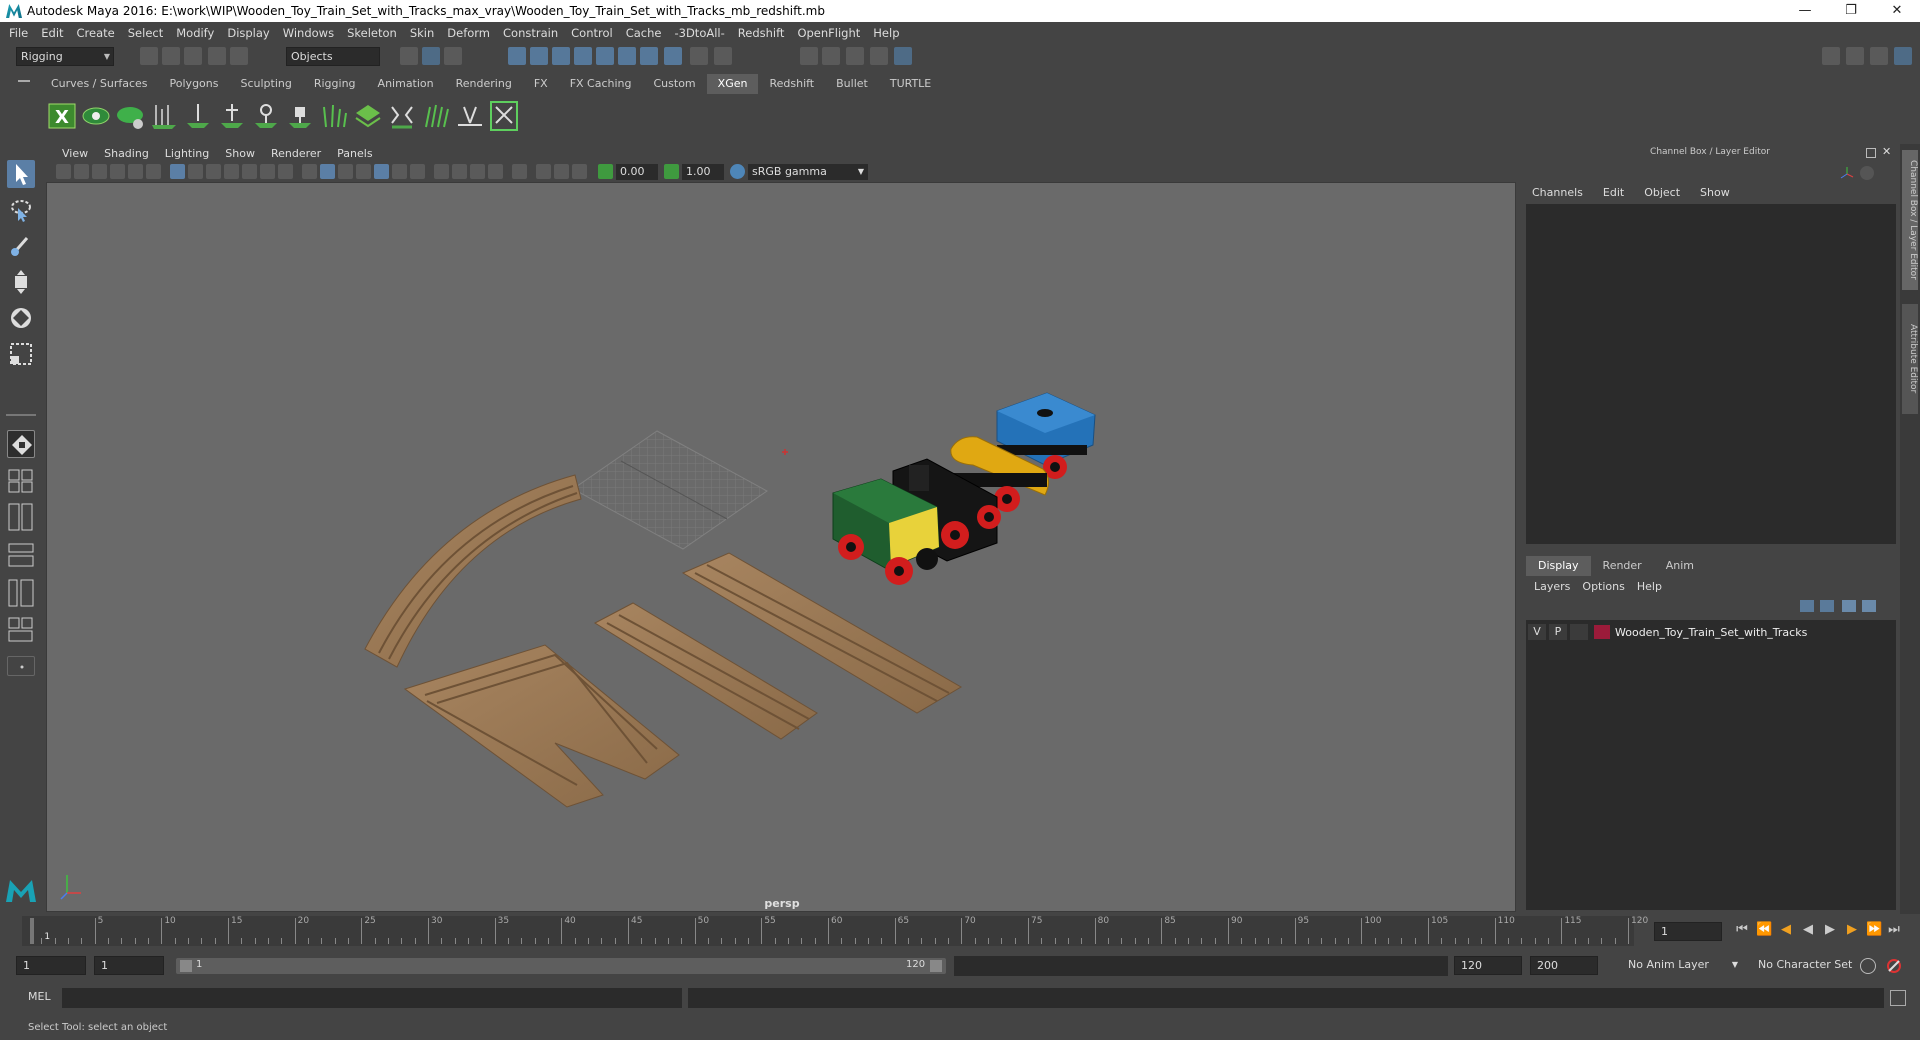 This screenshot has width=1920, height=1040. What do you see at coordinates (1855, 56) in the screenshot?
I see `attribute-editor-icon` at bounding box center [1855, 56].